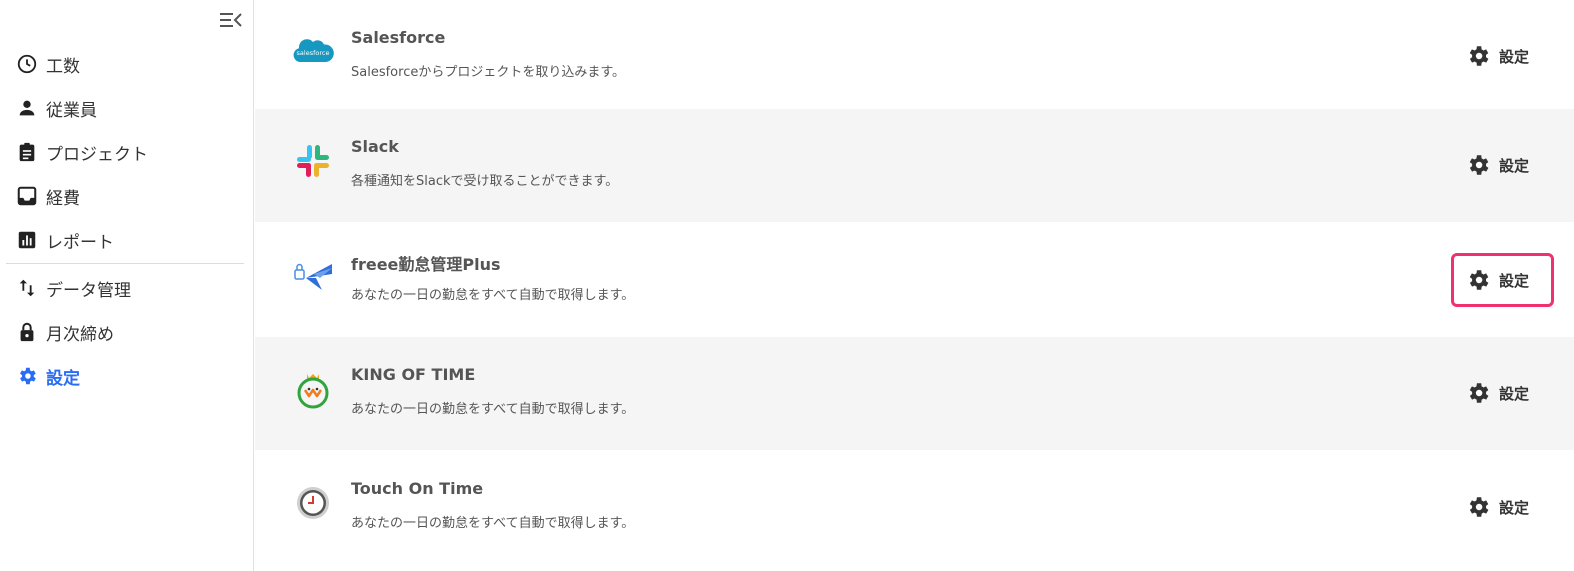 The height and width of the screenshot is (571, 1574). What do you see at coordinates (231, 20) in the screenshot?
I see `collapse-sidebar-icon` at bounding box center [231, 20].